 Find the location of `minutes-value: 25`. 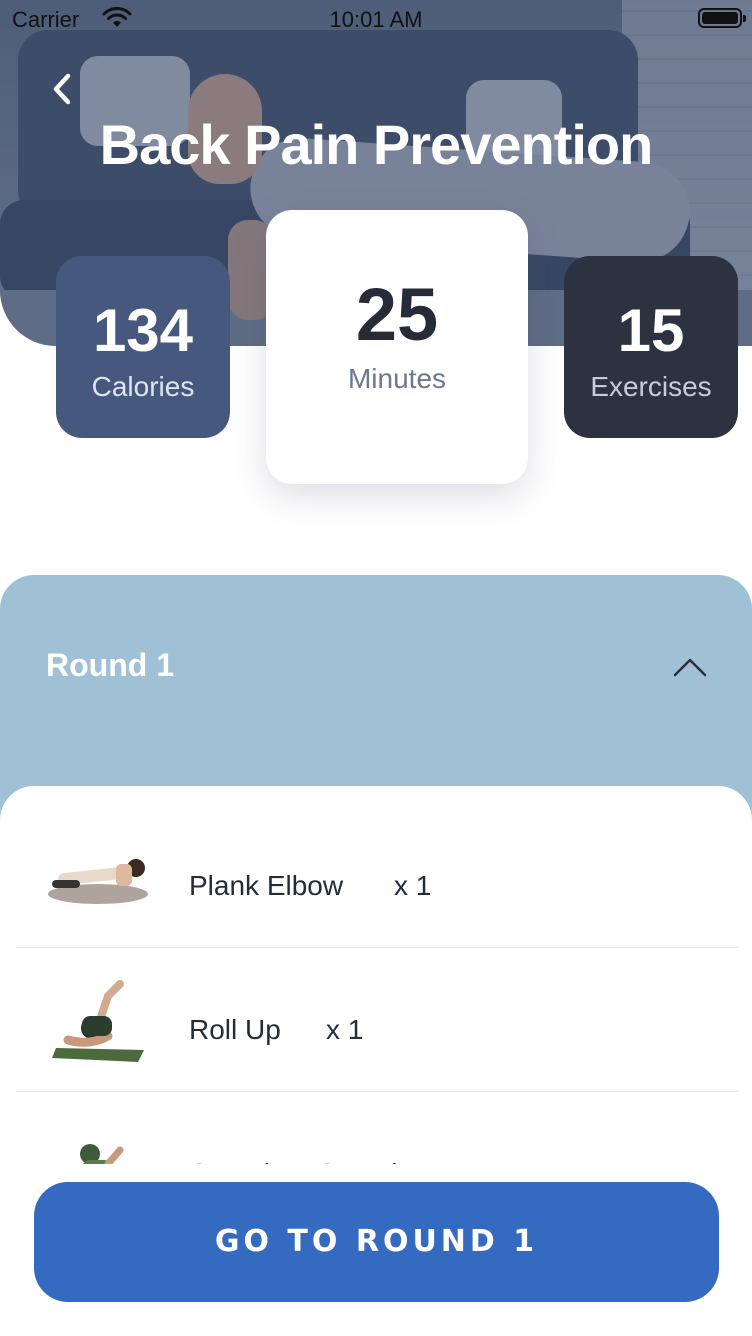

minutes-value: 25 is located at coordinates (397, 314).